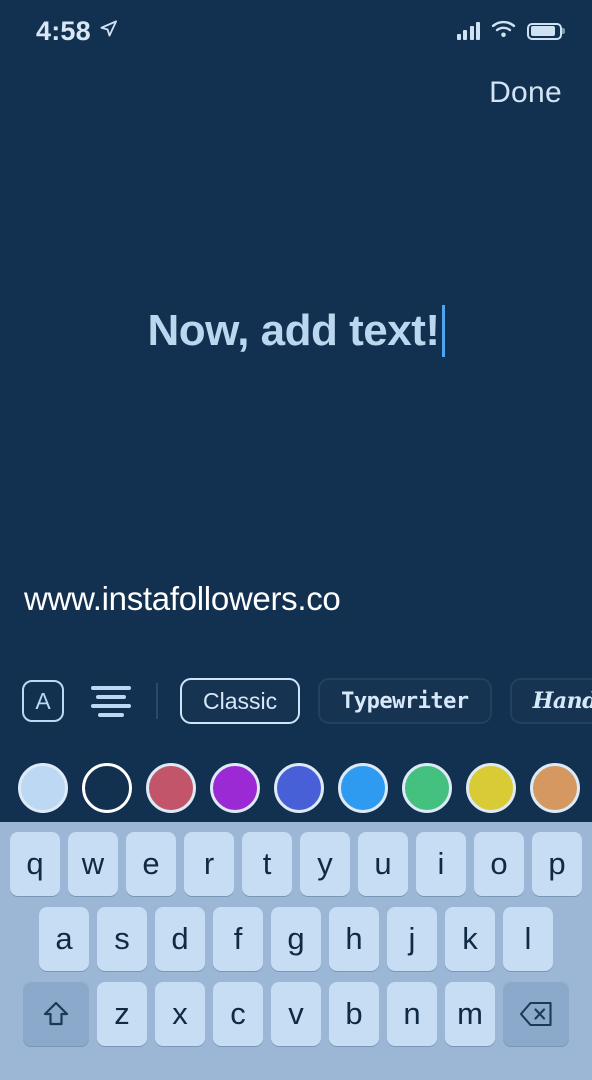 The image size is (592, 1080). Describe the element at coordinates (180, 1014) in the screenshot. I see `key-x: x` at that location.